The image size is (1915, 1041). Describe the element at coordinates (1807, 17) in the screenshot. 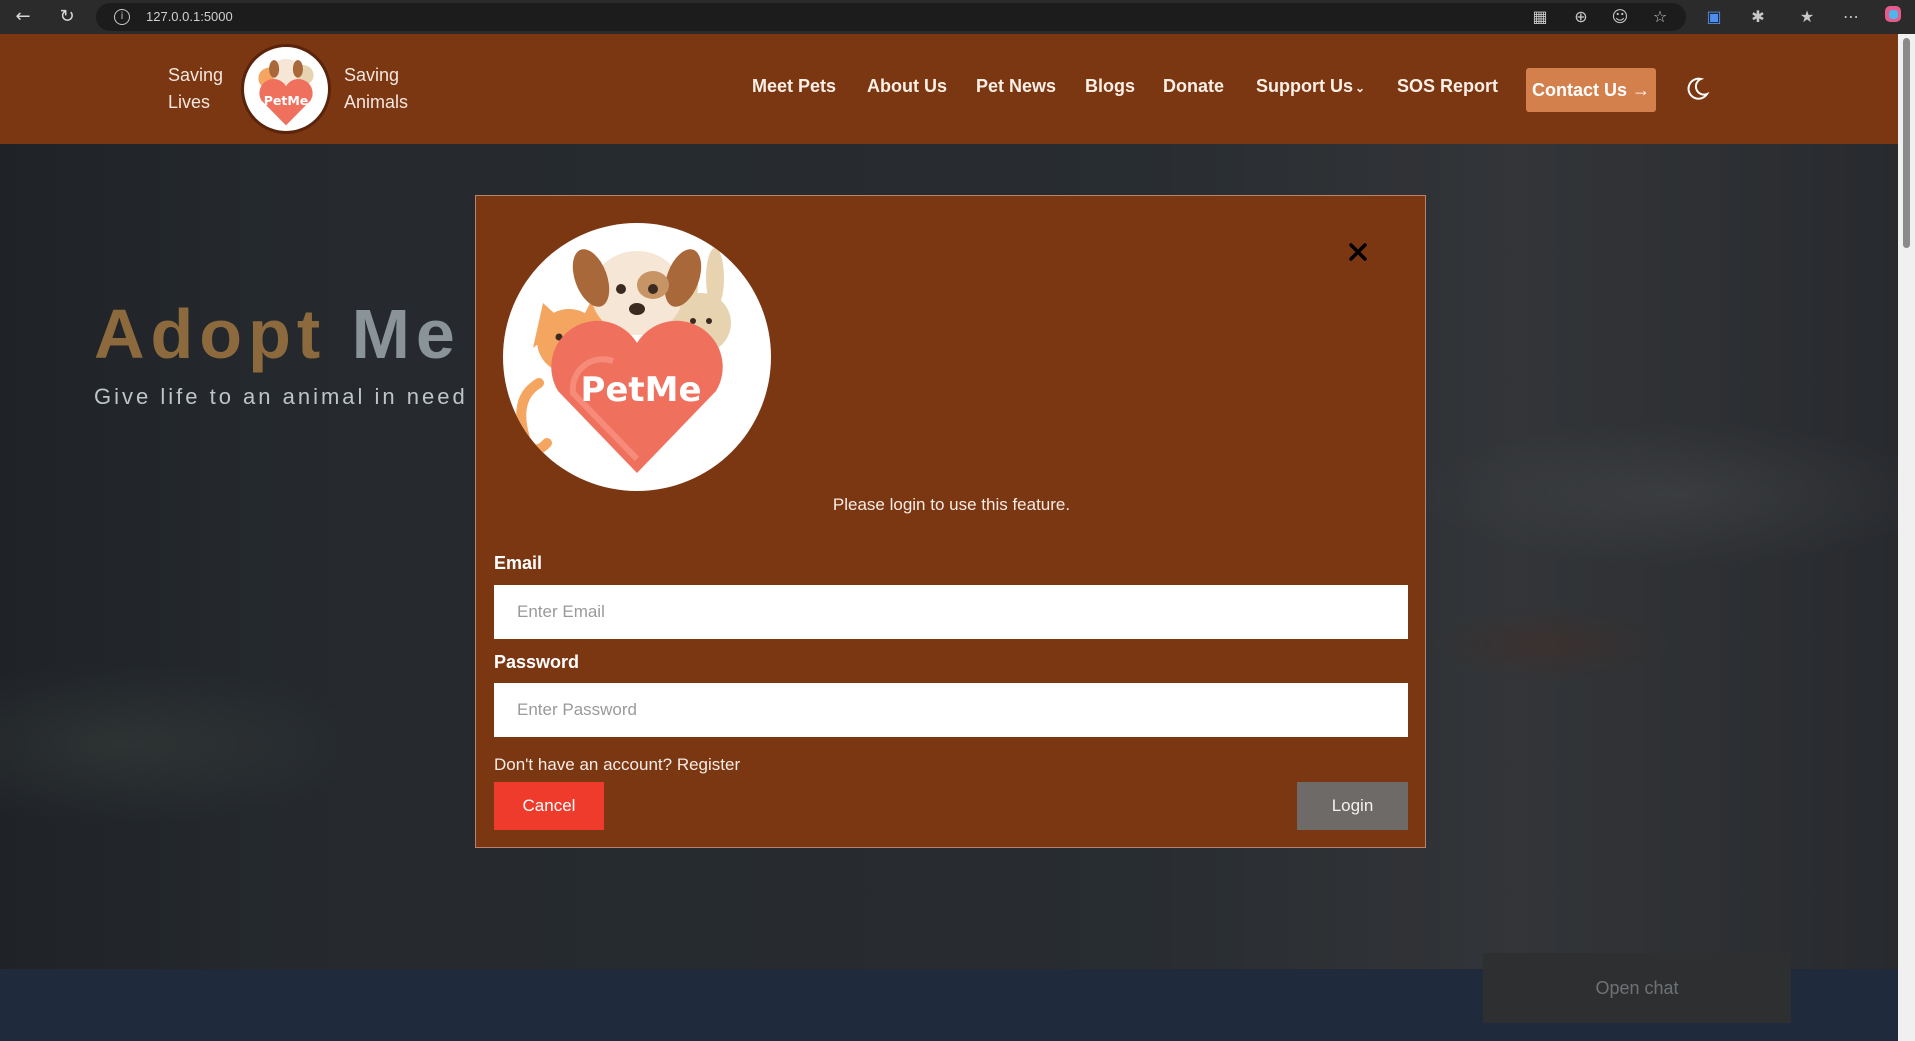

I see `favorites-icon: ★` at that location.